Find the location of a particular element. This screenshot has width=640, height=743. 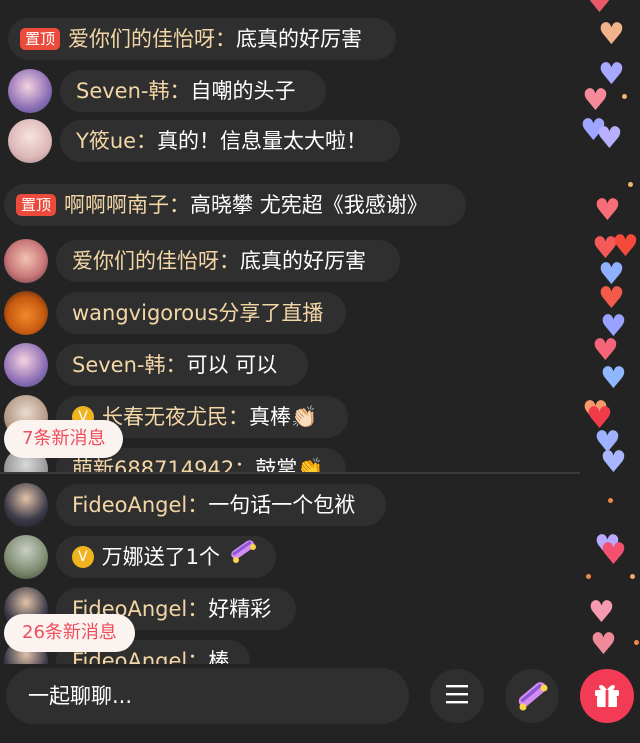

chat-bubble: wangvigorous分享了直播 is located at coordinates (201, 313).